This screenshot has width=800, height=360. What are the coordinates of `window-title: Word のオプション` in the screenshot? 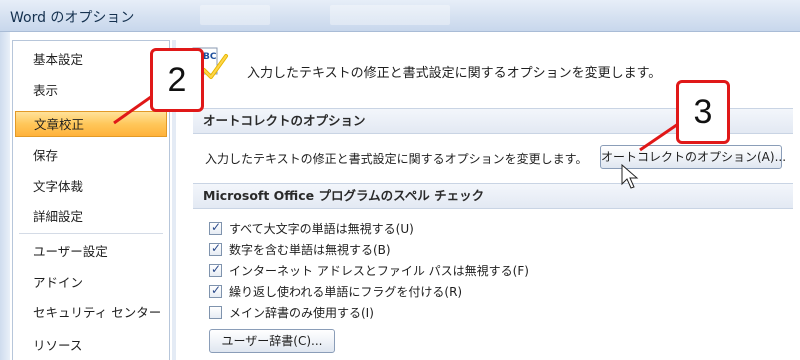 It's located at (72, 18).